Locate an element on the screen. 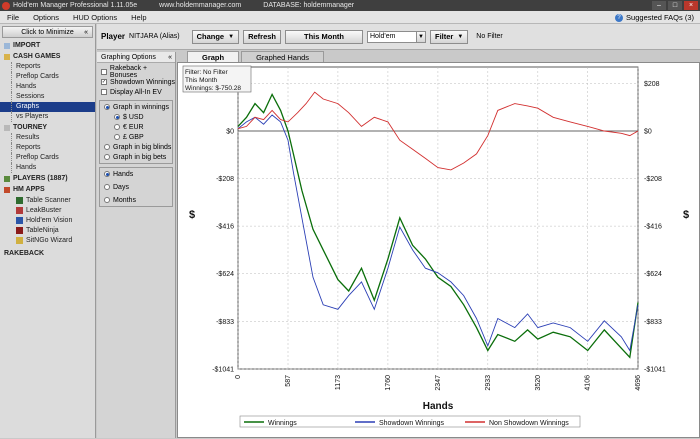  minimize-window-button: – is located at coordinates (659, 5).